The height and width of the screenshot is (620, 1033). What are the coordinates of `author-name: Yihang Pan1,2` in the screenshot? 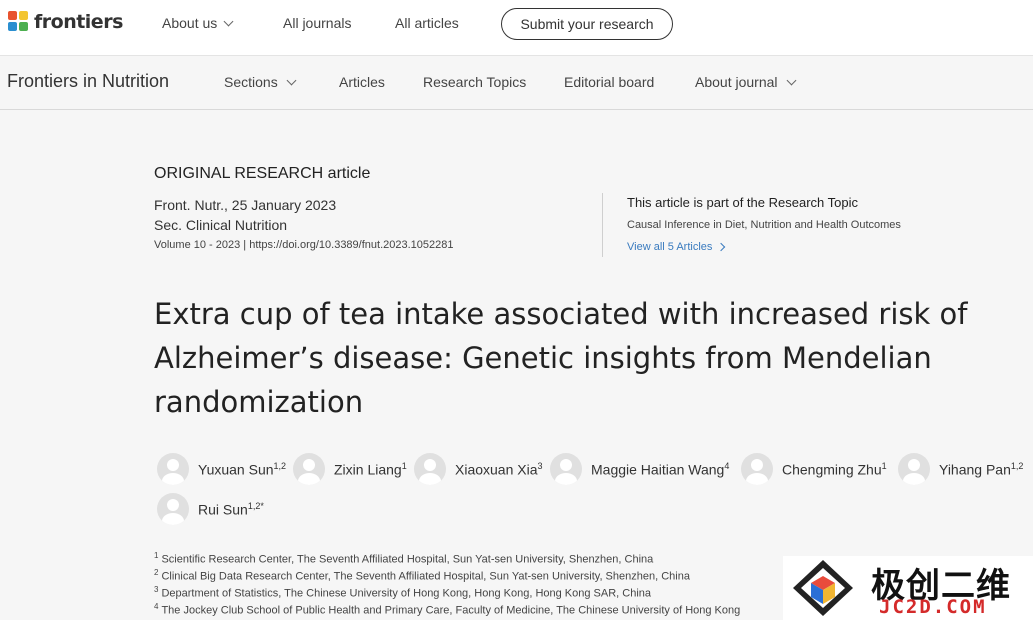 It's located at (981, 469).